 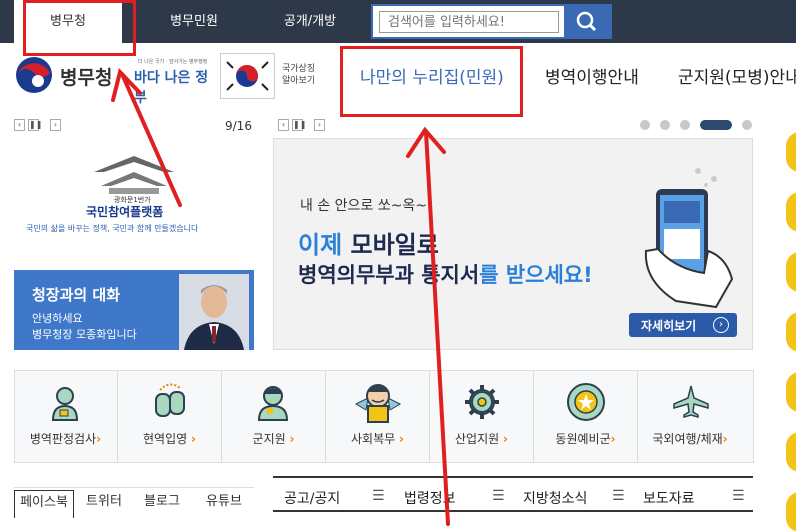 What do you see at coordinates (114, 80) in the screenshot?
I see `site-logo: 병무청 더 나은 국가 · 앞서가는 병무행정 바다 나은 정부` at bounding box center [114, 80].